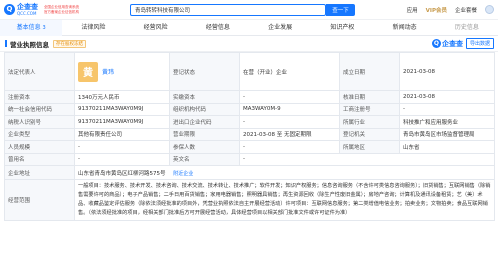 This screenshot has width=498, height=273. I want to click on section-title: 营业执照信息, so click(29, 44).